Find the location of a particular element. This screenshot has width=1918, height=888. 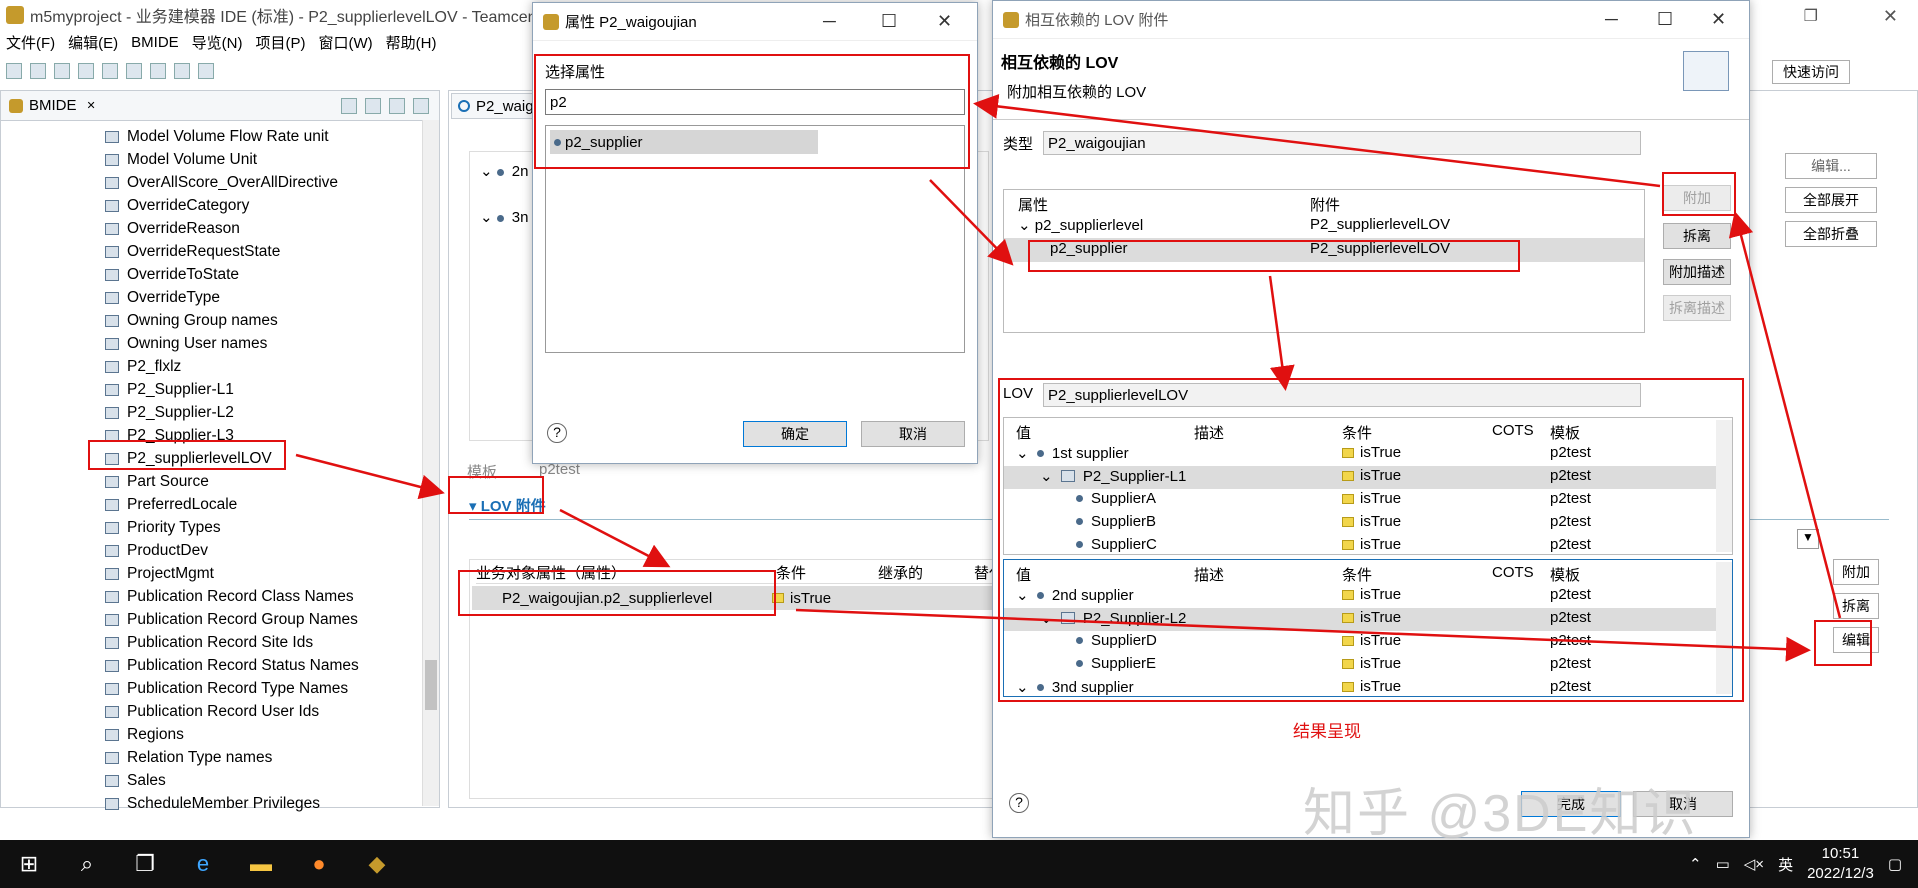

cancel-button: 取消 is located at coordinates (913, 434).